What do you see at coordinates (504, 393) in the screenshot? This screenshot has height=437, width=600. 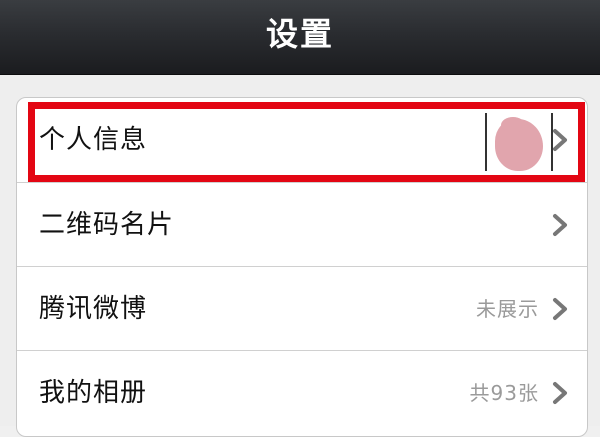 I see `row-value: 共93张` at bounding box center [504, 393].